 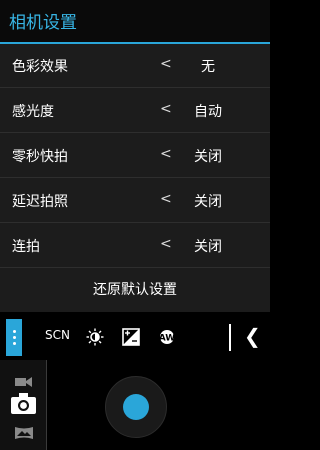 What do you see at coordinates (135, 111) in the screenshot?
I see `setting-row-iso: 感光度 < 自动` at bounding box center [135, 111].